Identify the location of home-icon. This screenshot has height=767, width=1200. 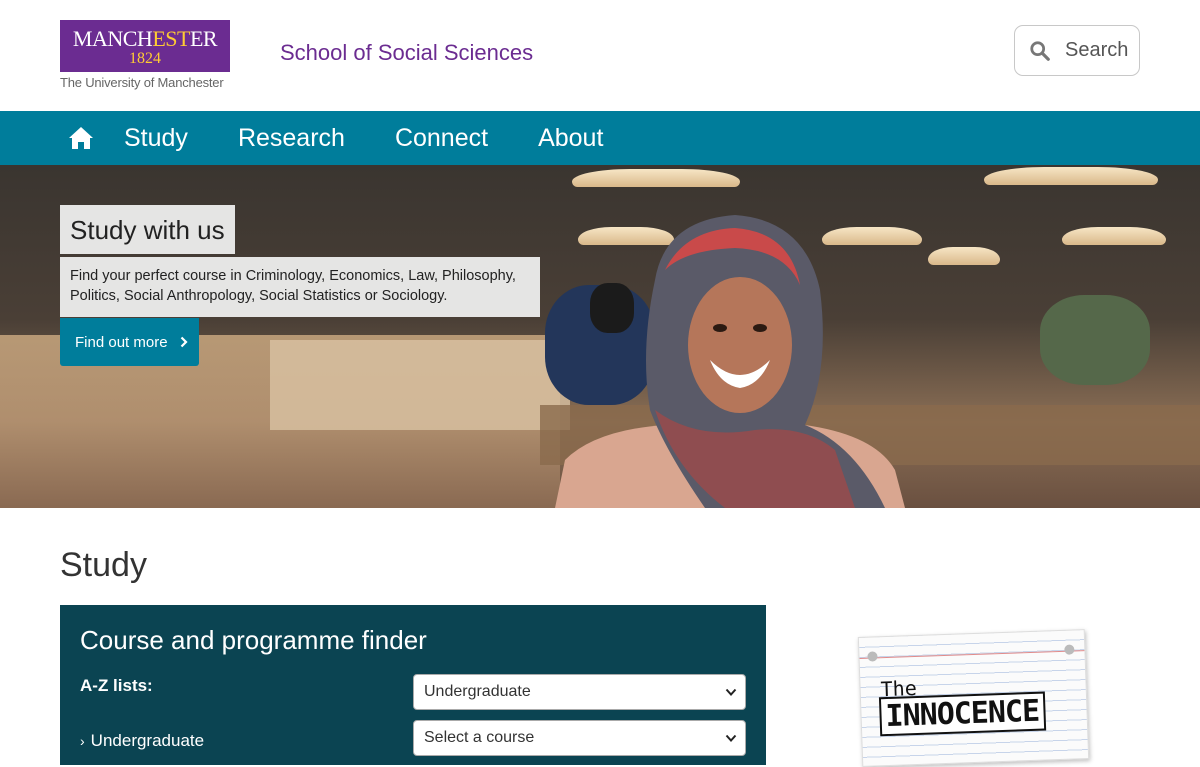
(81, 138).